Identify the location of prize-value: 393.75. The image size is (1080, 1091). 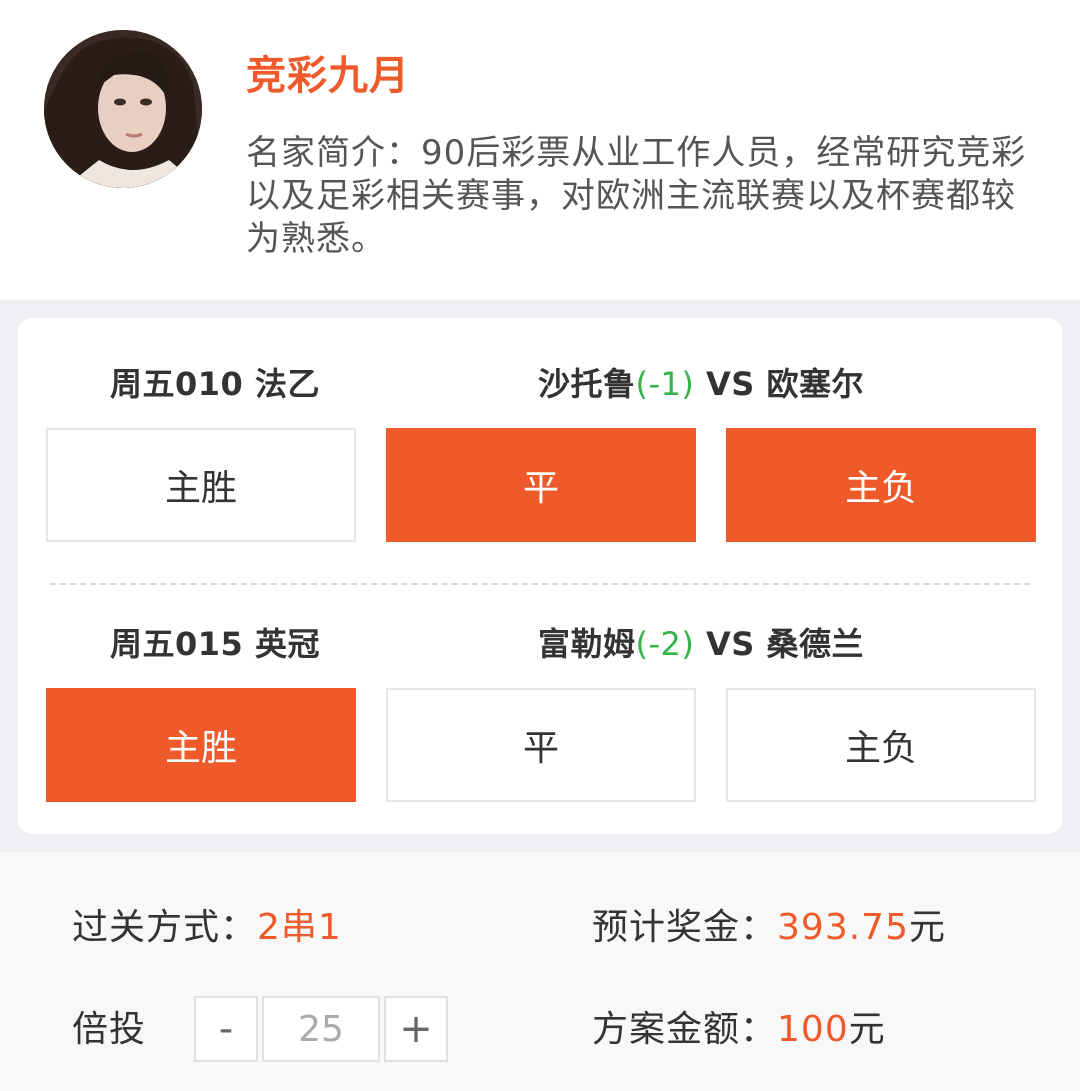
(843, 927).